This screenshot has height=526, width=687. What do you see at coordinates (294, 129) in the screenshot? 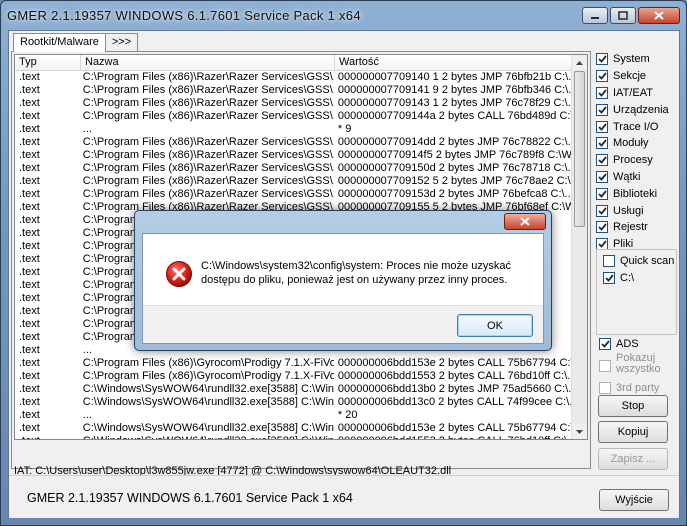
I see `table-row: .text... * 9` at bounding box center [294, 129].